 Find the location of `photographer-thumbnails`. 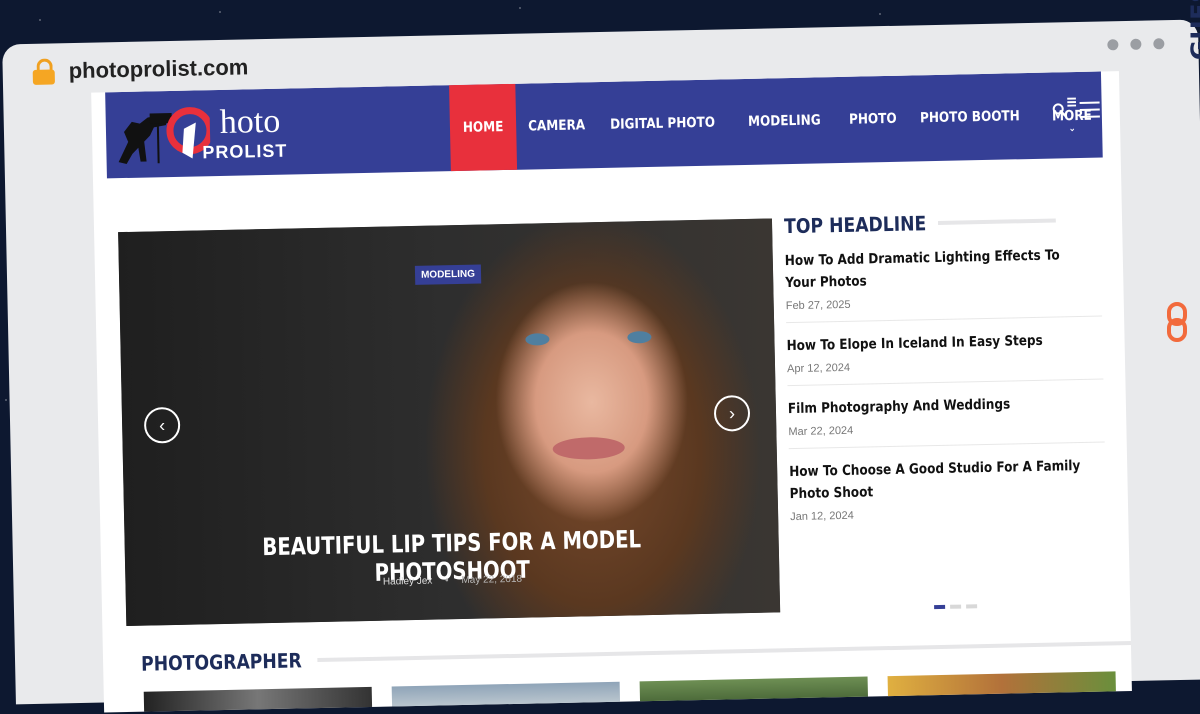

photographer-thumbnails is located at coordinates (630, 692).